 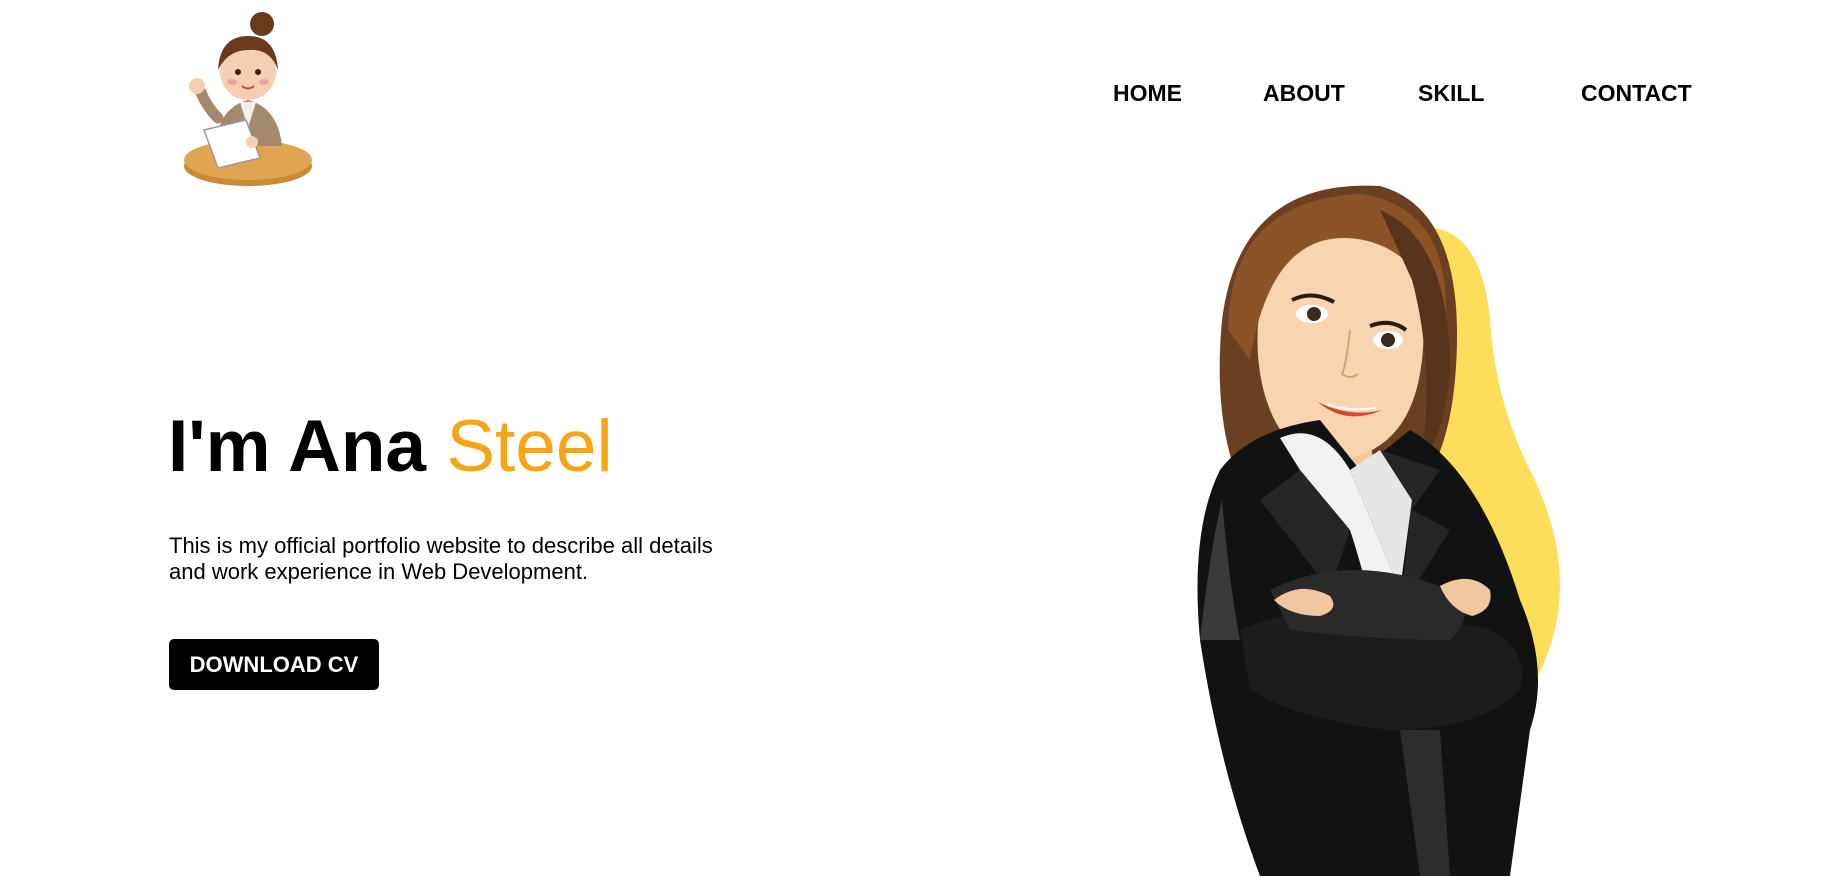 I want to click on hero-title-accent: Steel, so click(x=529, y=446).